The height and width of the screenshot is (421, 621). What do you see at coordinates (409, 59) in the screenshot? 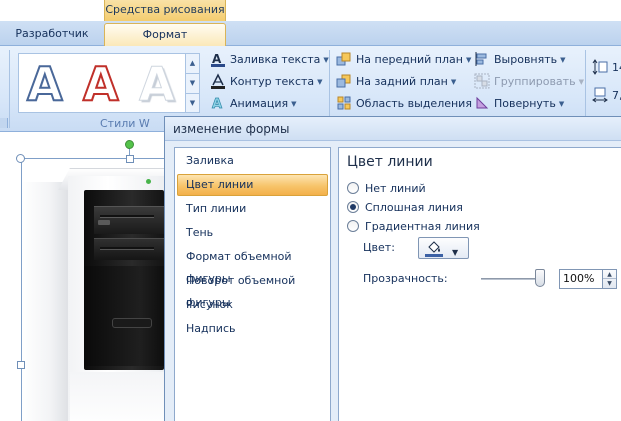
I see `bring-to-front-label: На передний план` at bounding box center [409, 59].